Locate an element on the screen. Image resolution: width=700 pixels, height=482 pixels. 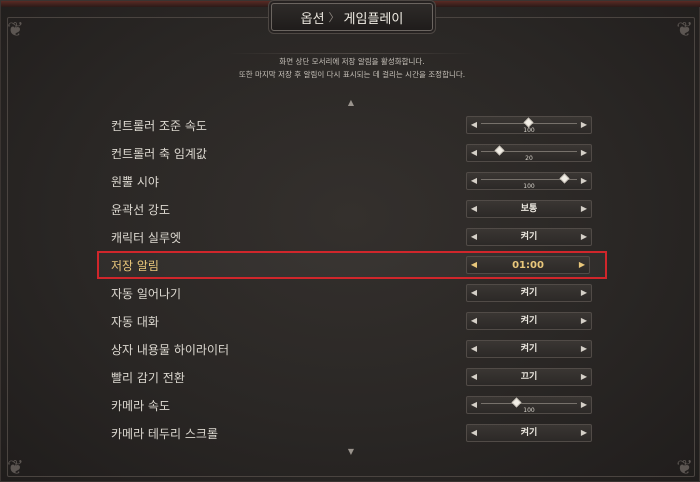
setting-row: 원뿔 시야 ◀ 100 ▶ is located at coordinates (352, 181).